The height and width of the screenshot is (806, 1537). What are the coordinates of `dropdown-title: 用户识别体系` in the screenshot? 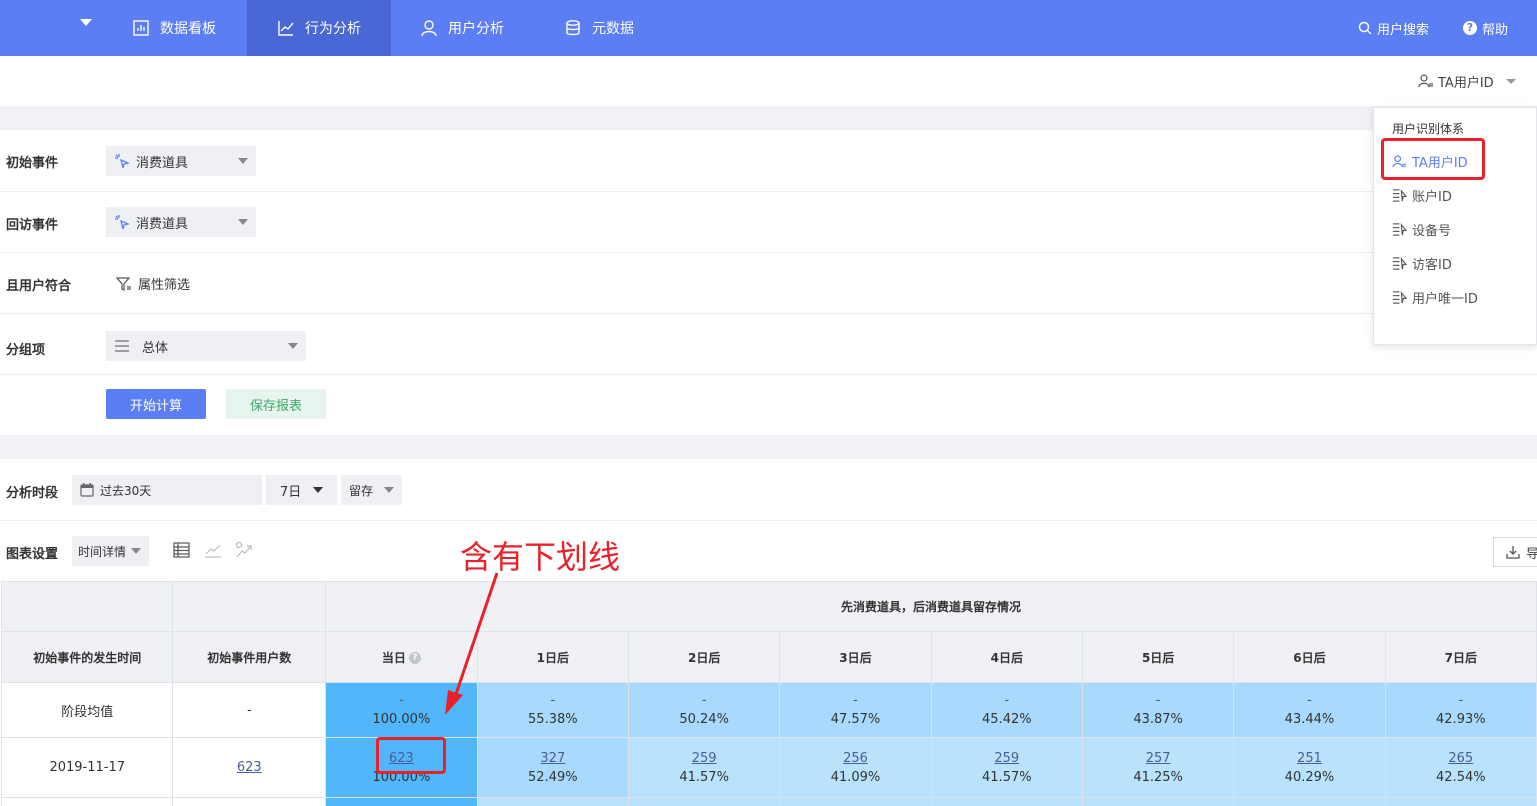 It's located at (1428, 129).